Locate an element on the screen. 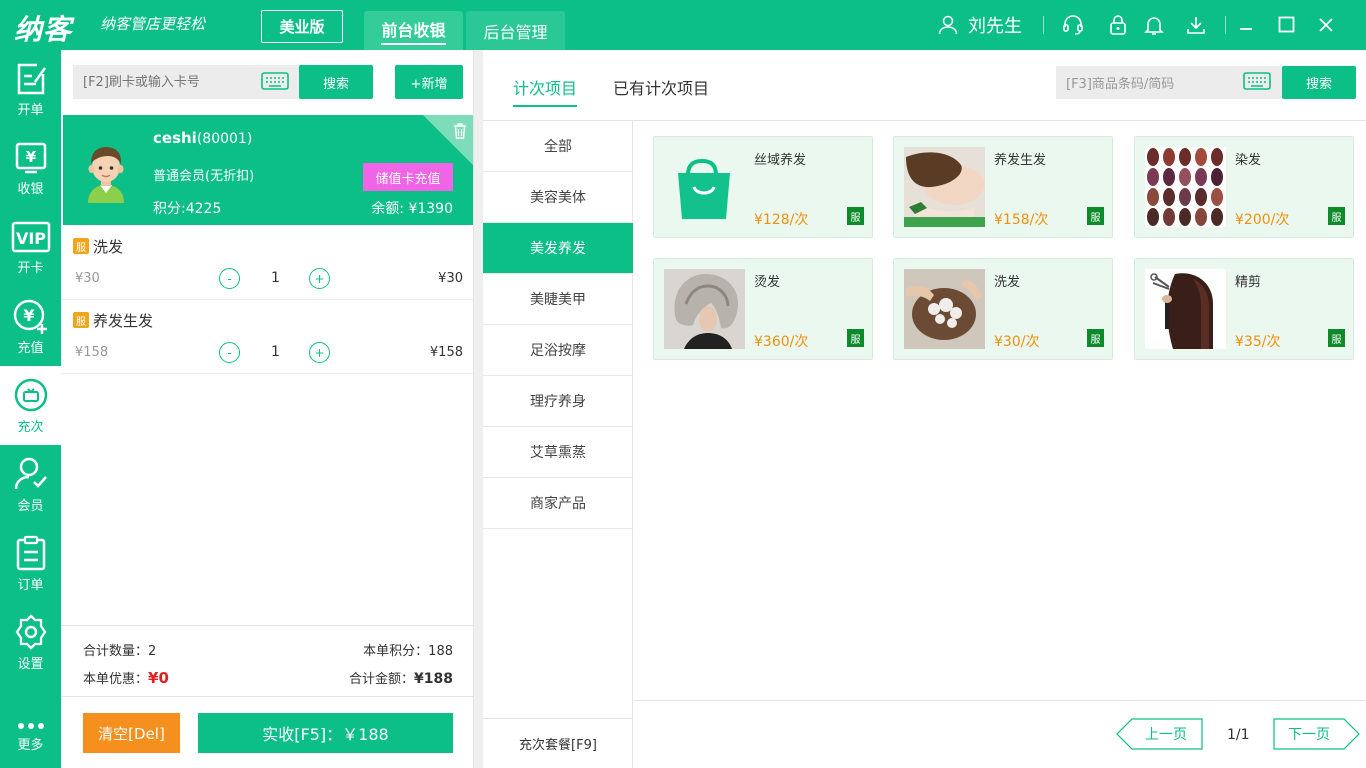 This screenshot has height=768, width=1366. svg-text: VIP is located at coordinates (30, 238).